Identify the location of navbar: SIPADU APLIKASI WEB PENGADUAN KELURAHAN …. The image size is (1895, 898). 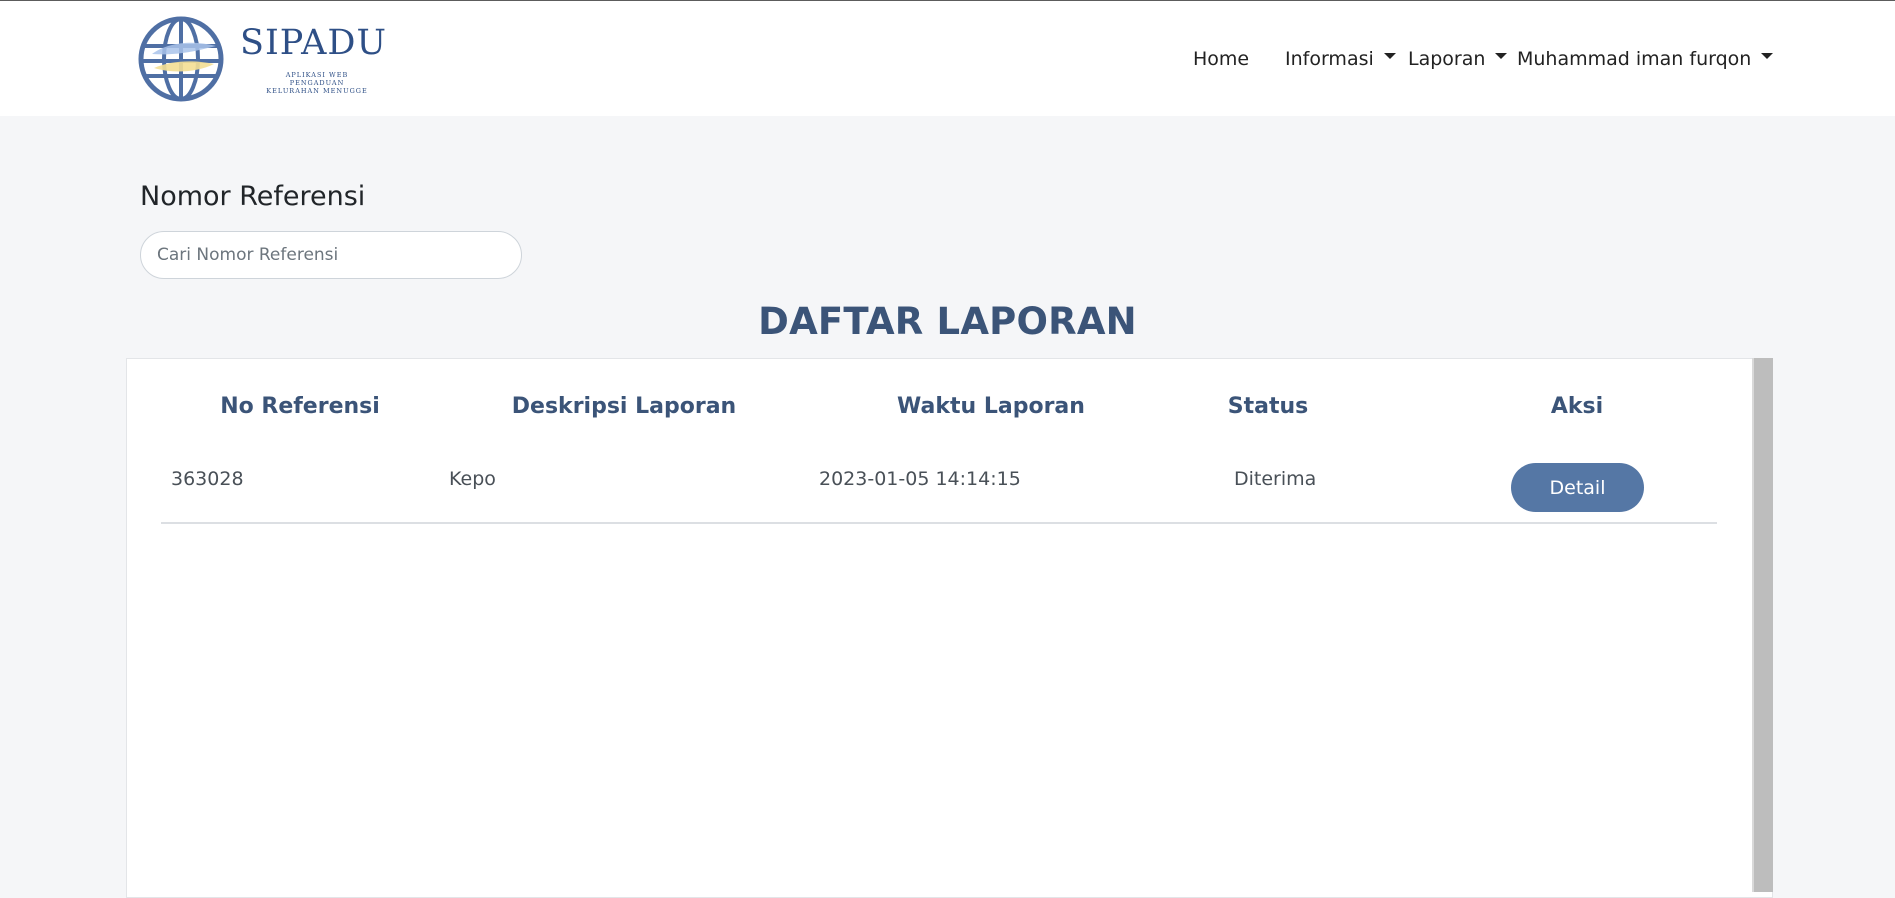
(947, 58).